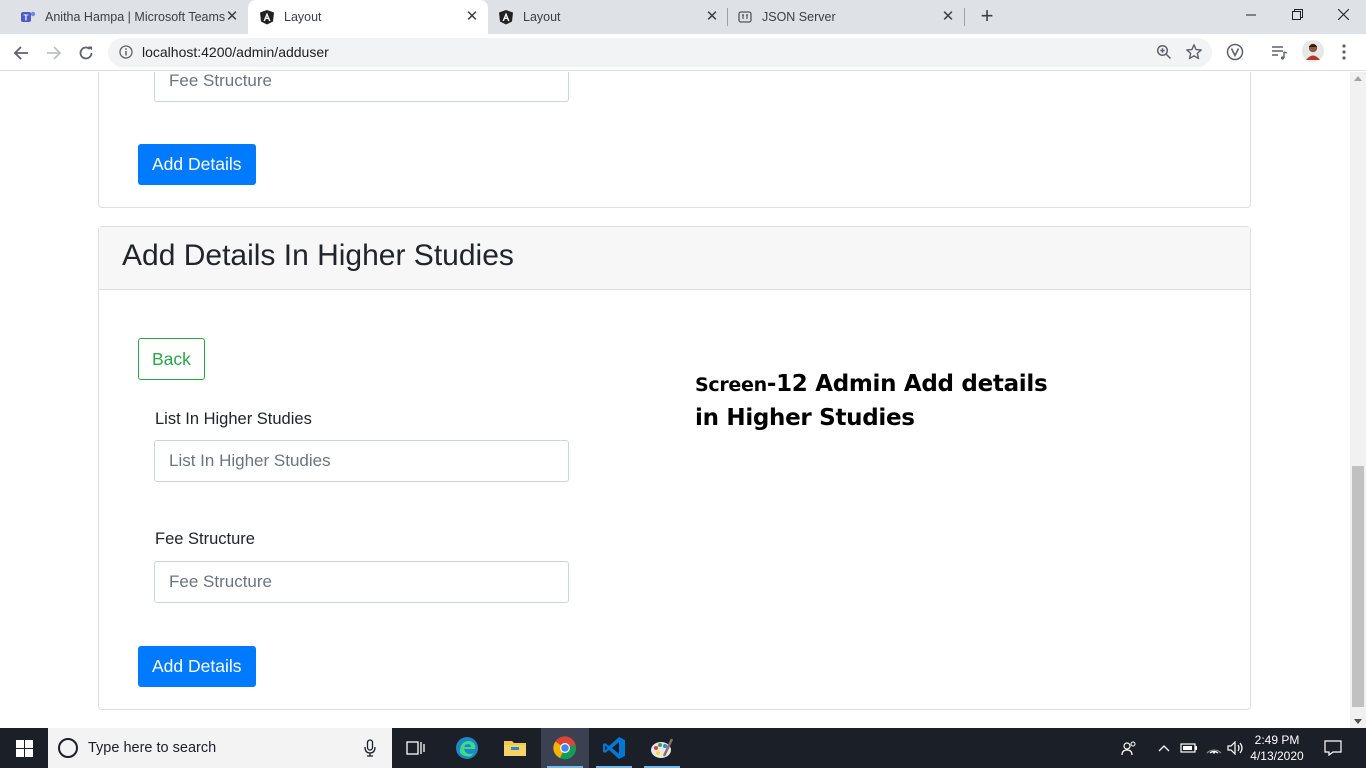  What do you see at coordinates (126, 54) in the screenshot?
I see `site-info-icon` at bounding box center [126, 54].